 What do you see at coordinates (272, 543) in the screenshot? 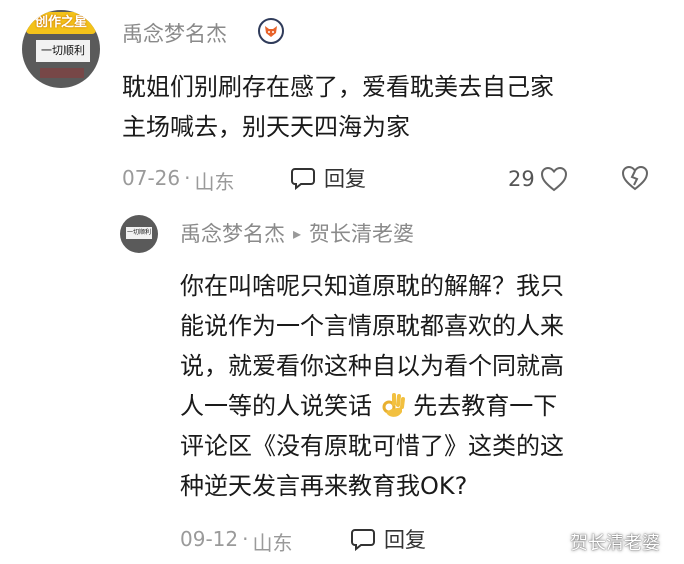
I see `reply-location: 山东` at bounding box center [272, 543].